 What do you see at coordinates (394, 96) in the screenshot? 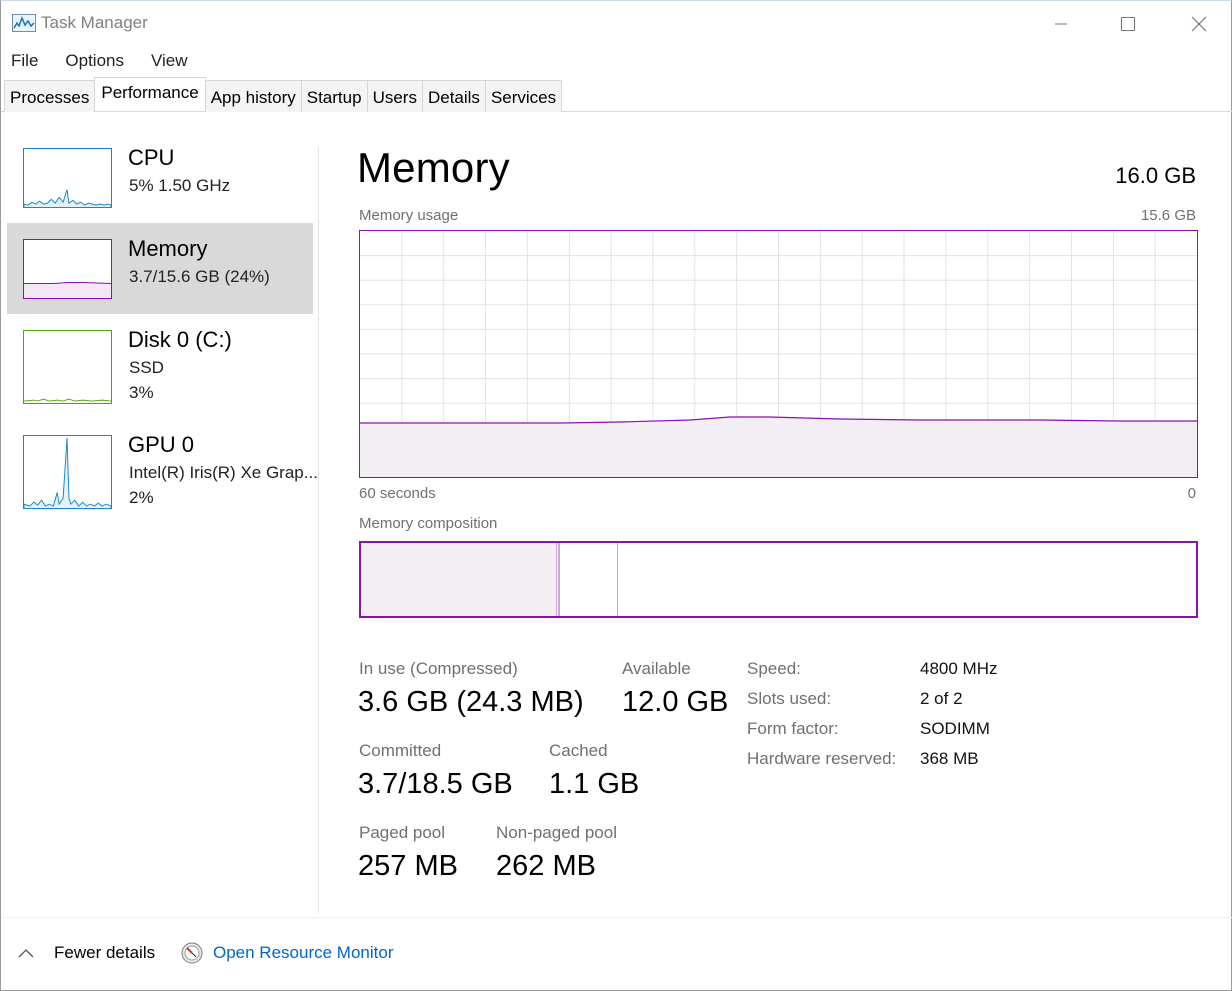
I see `tab-users: Users` at bounding box center [394, 96].